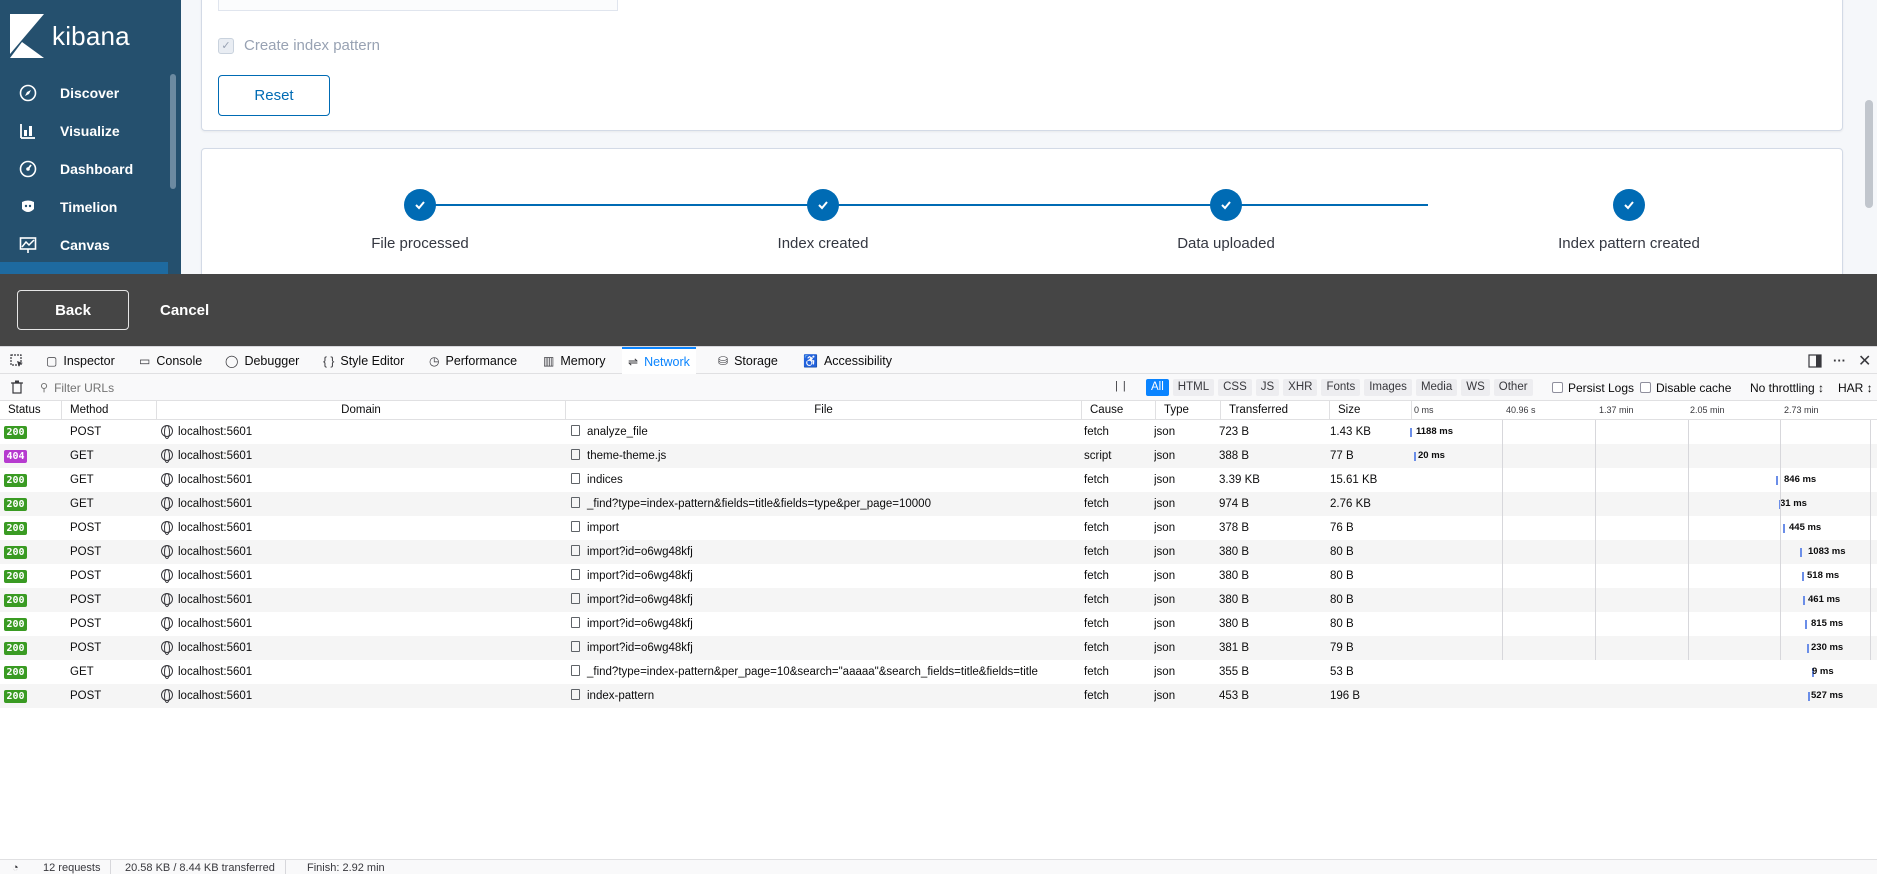  I want to click on filter-js: JS, so click(1267, 387).